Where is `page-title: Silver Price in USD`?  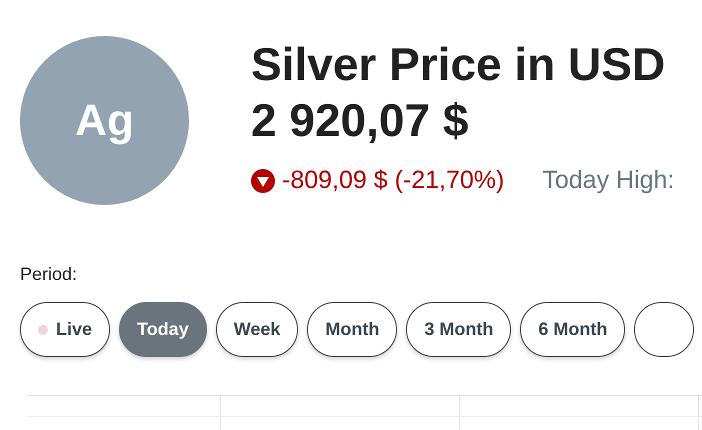
page-title: Silver Price in USD is located at coordinates (458, 64).